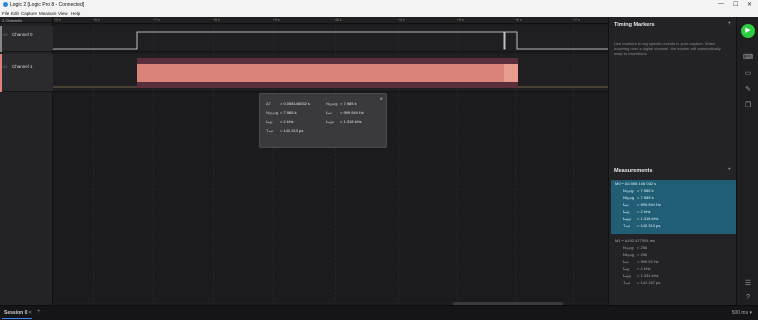 The image size is (758, 320). Describe the element at coordinates (22, 66) in the screenshot. I see `channel-name: Channel 1` at that location.